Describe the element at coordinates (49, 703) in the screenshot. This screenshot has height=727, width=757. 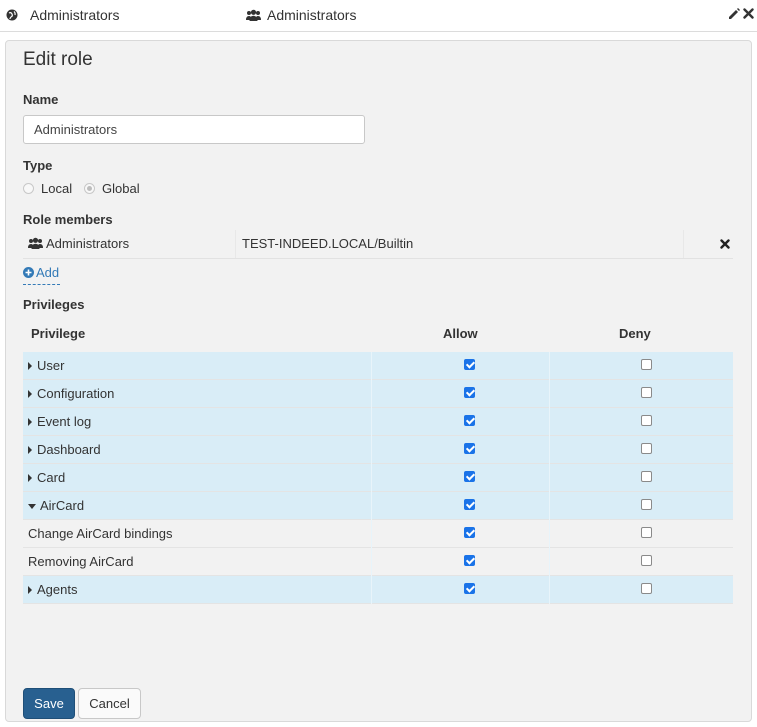
I see `save-button: Save` at that location.